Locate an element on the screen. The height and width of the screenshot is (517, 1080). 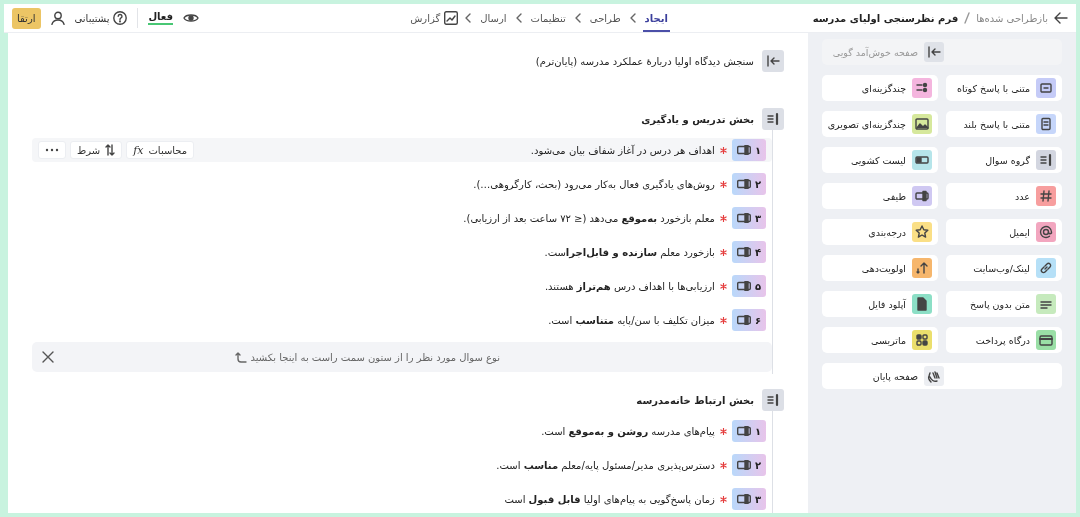
question-type-tile: ایمیل is located at coordinates (1004, 232).